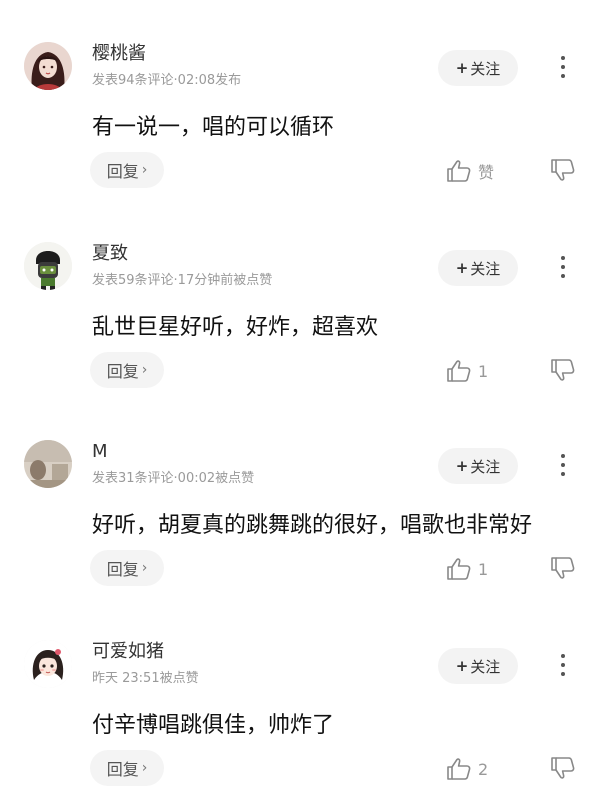  I want to click on comment-text: 乱世巨星好听，好炸，超喜欢, so click(235, 327).